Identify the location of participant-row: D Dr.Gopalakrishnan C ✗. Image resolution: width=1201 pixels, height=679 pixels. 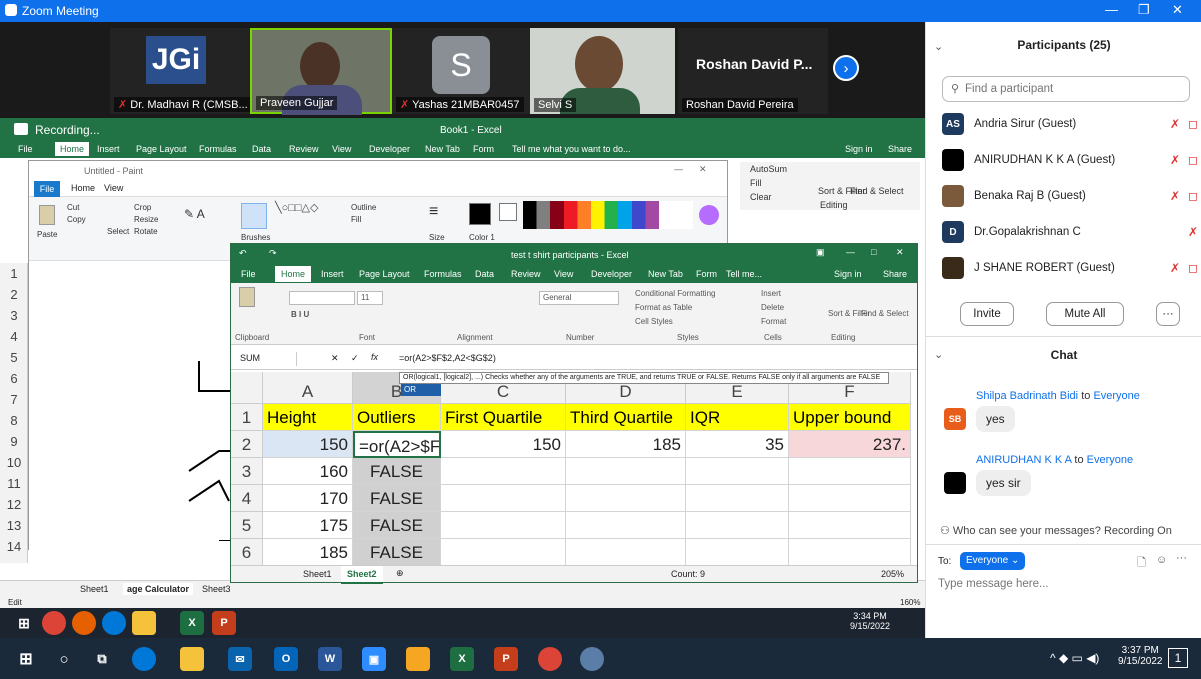
(1070, 232).